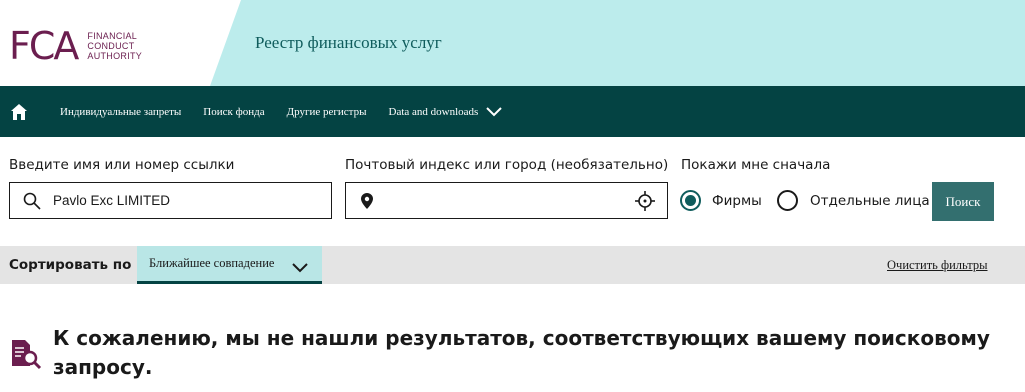 This screenshot has width=1025, height=392. Describe the element at coordinates (44, 46) in the screenshot. I see `logo-mark: FCA` at that location.